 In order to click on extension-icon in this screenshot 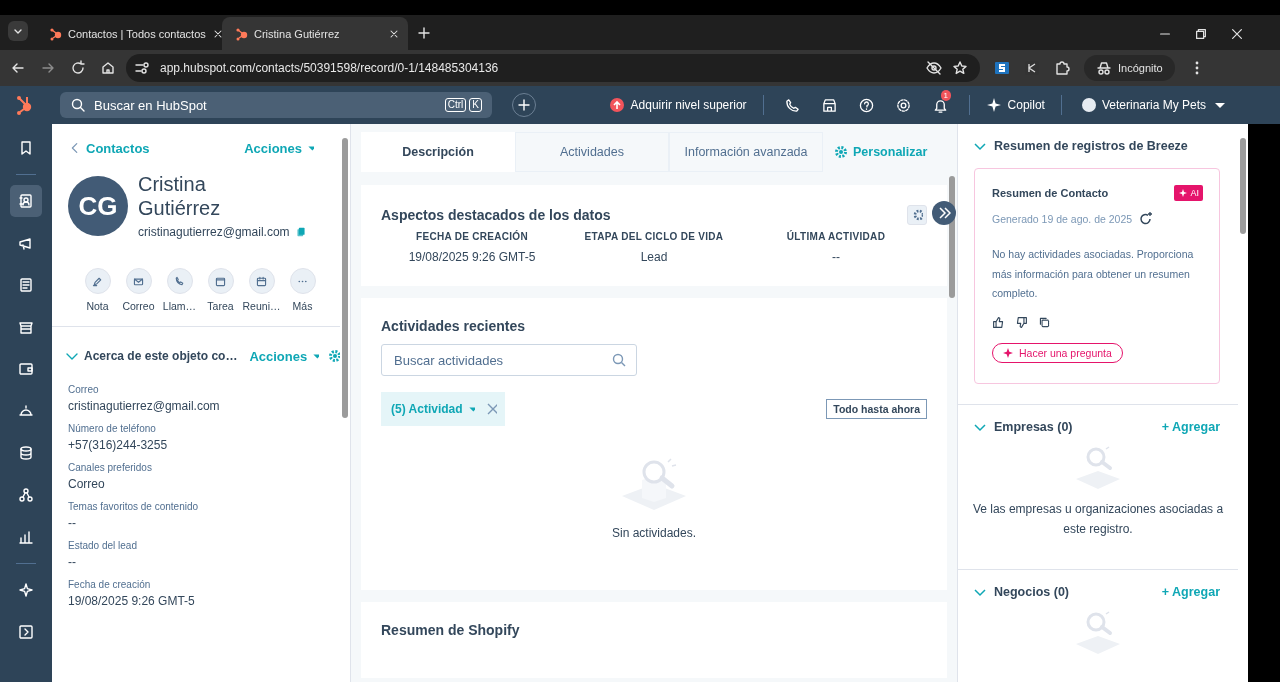, I will do `click(1002, 68)`.